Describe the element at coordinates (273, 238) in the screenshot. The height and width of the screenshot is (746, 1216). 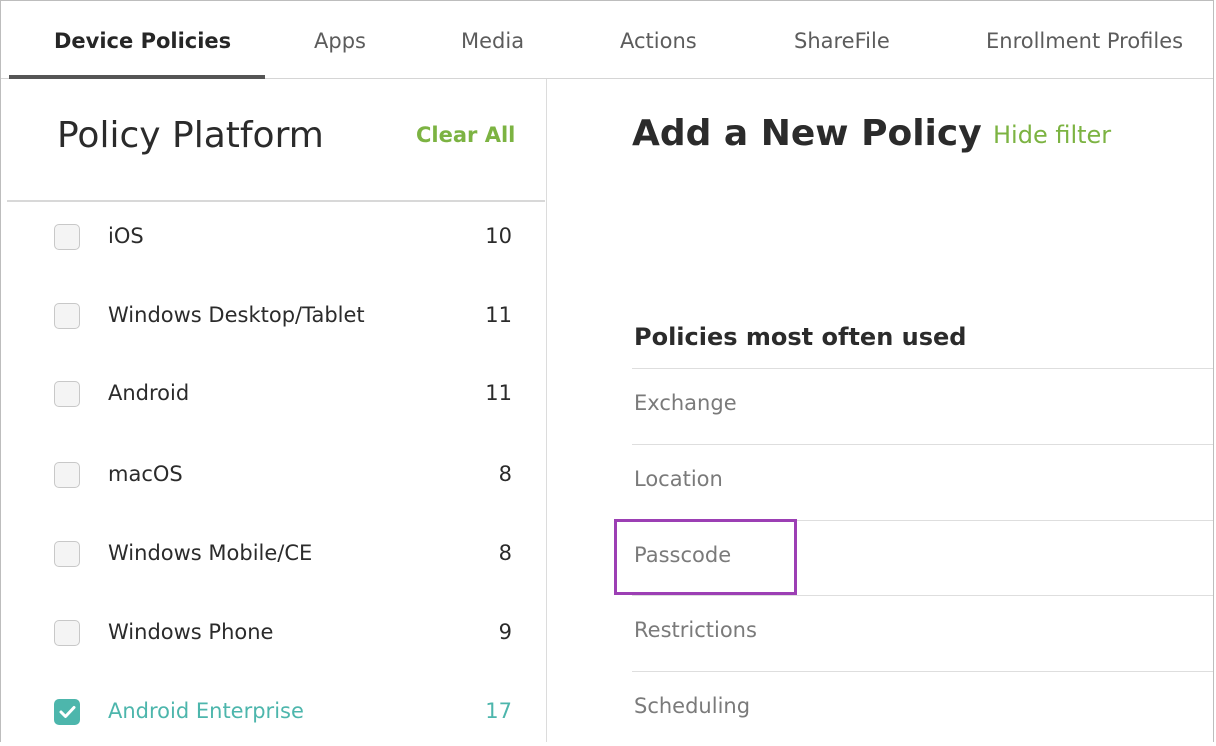
I see `platform-item-ios: iOS 10` at that location.